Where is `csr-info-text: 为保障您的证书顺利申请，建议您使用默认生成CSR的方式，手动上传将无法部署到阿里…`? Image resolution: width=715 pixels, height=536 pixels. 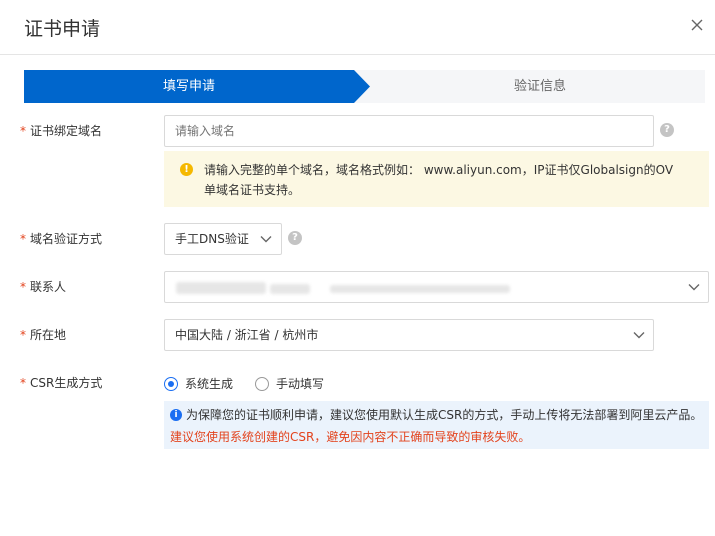
csr-info-text: 为保障您的证书顺利申请，建议您使用默认生成CSR的方式，手动上传将无法部署到阿里… is located at coordinates (444, 415).